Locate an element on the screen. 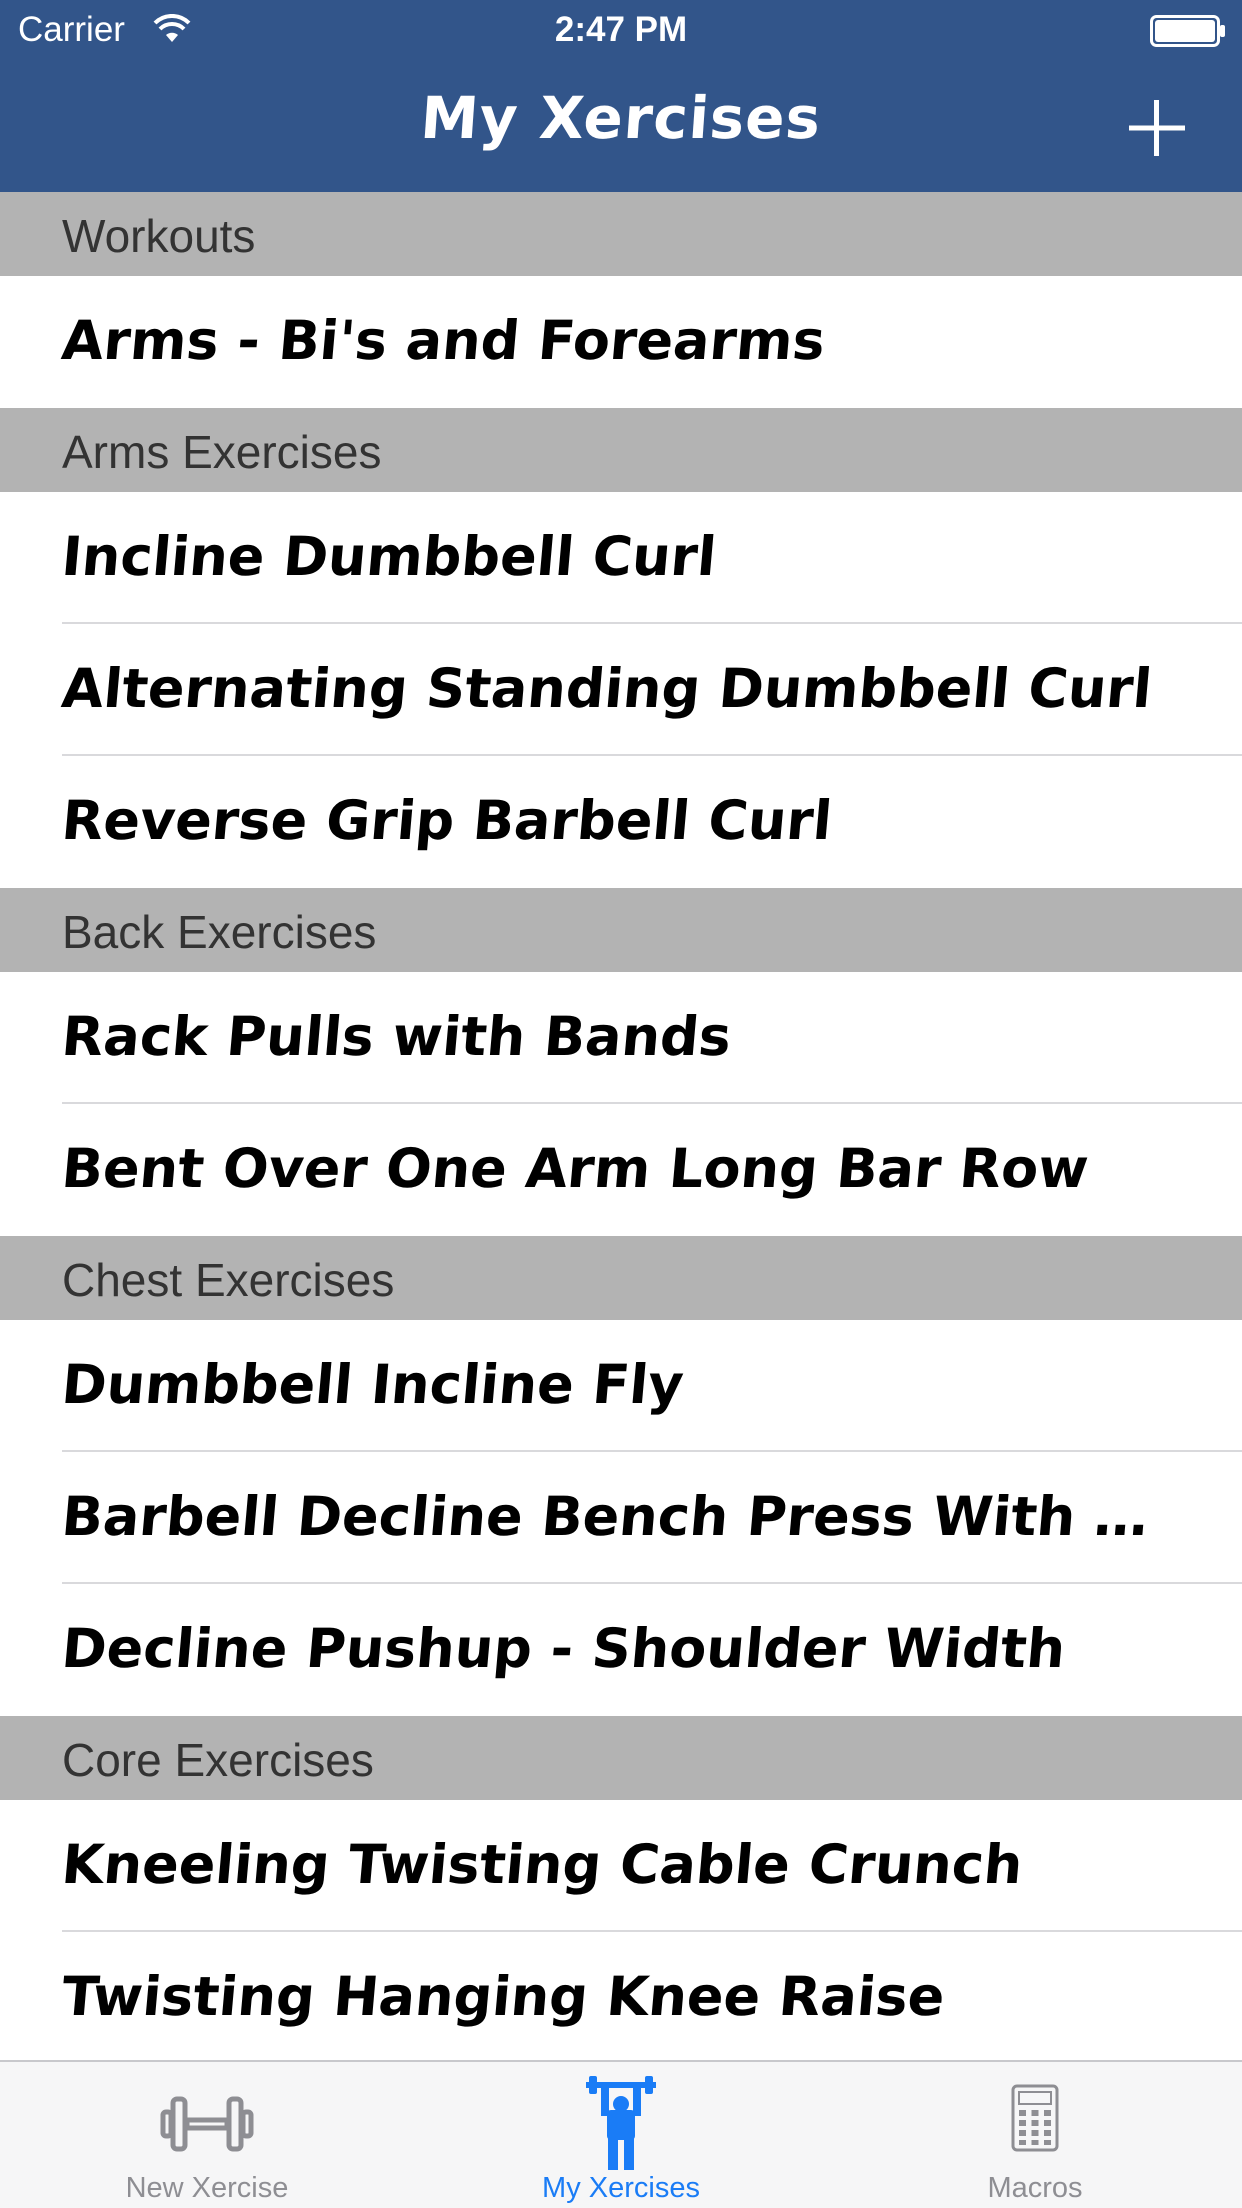 The height and width of the screenshot is (2208, 1242). weightlifter-icon is located at coordinates (621, 2123).